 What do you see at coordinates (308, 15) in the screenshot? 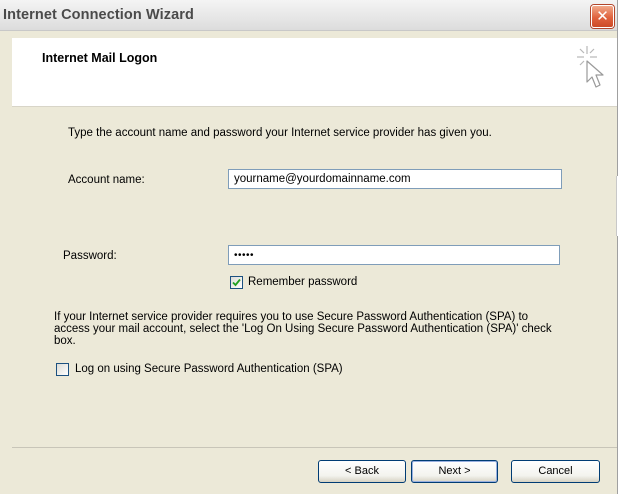
I see `title-bar: Internet Connection Wizard ✕` at bounding box center [308, 15].